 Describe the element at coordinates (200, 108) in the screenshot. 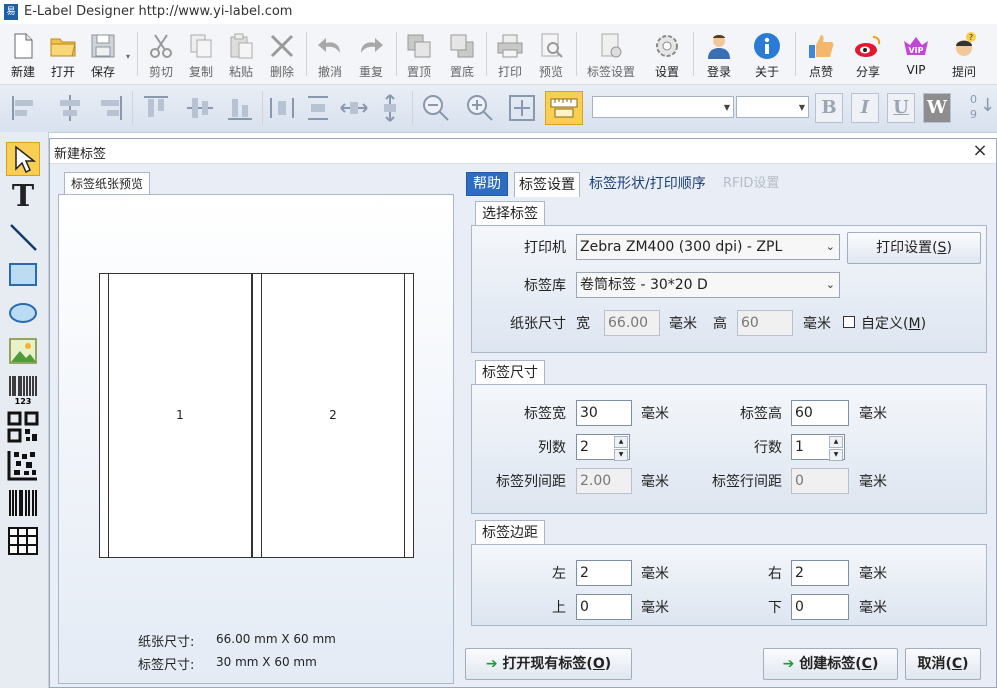

I see `align-middle-icon` at that location.